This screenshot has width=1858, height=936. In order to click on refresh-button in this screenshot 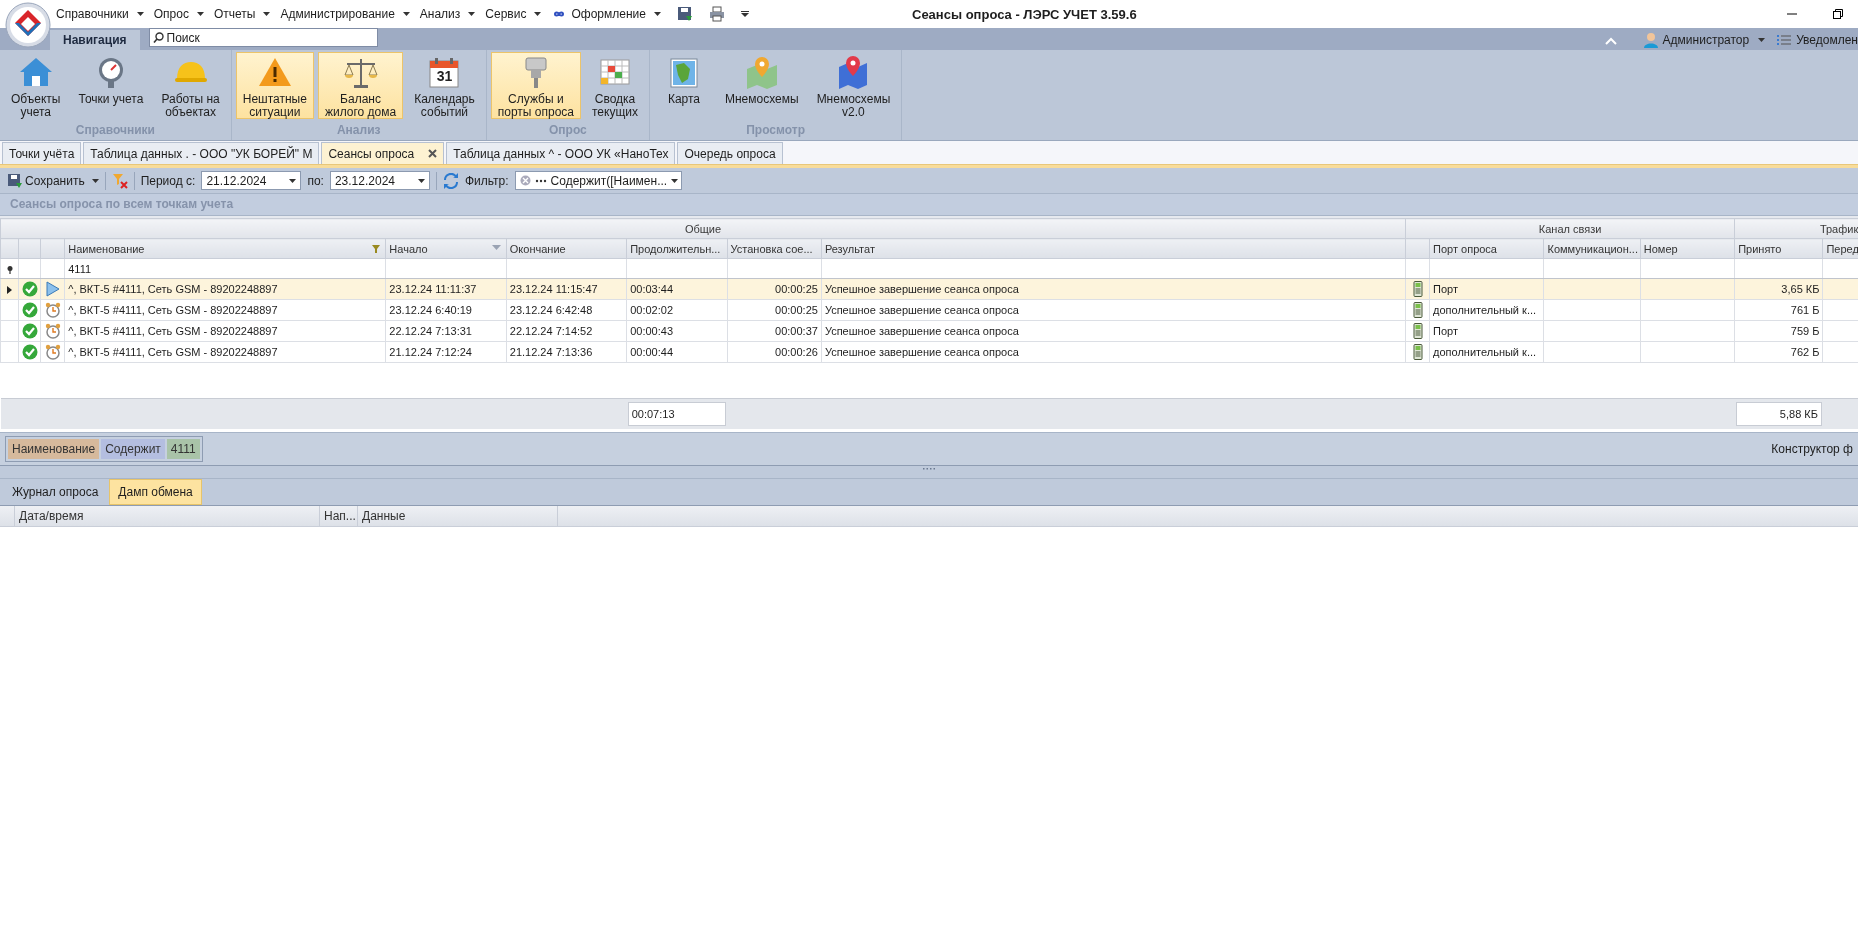, I will do `click(450, 180)`.